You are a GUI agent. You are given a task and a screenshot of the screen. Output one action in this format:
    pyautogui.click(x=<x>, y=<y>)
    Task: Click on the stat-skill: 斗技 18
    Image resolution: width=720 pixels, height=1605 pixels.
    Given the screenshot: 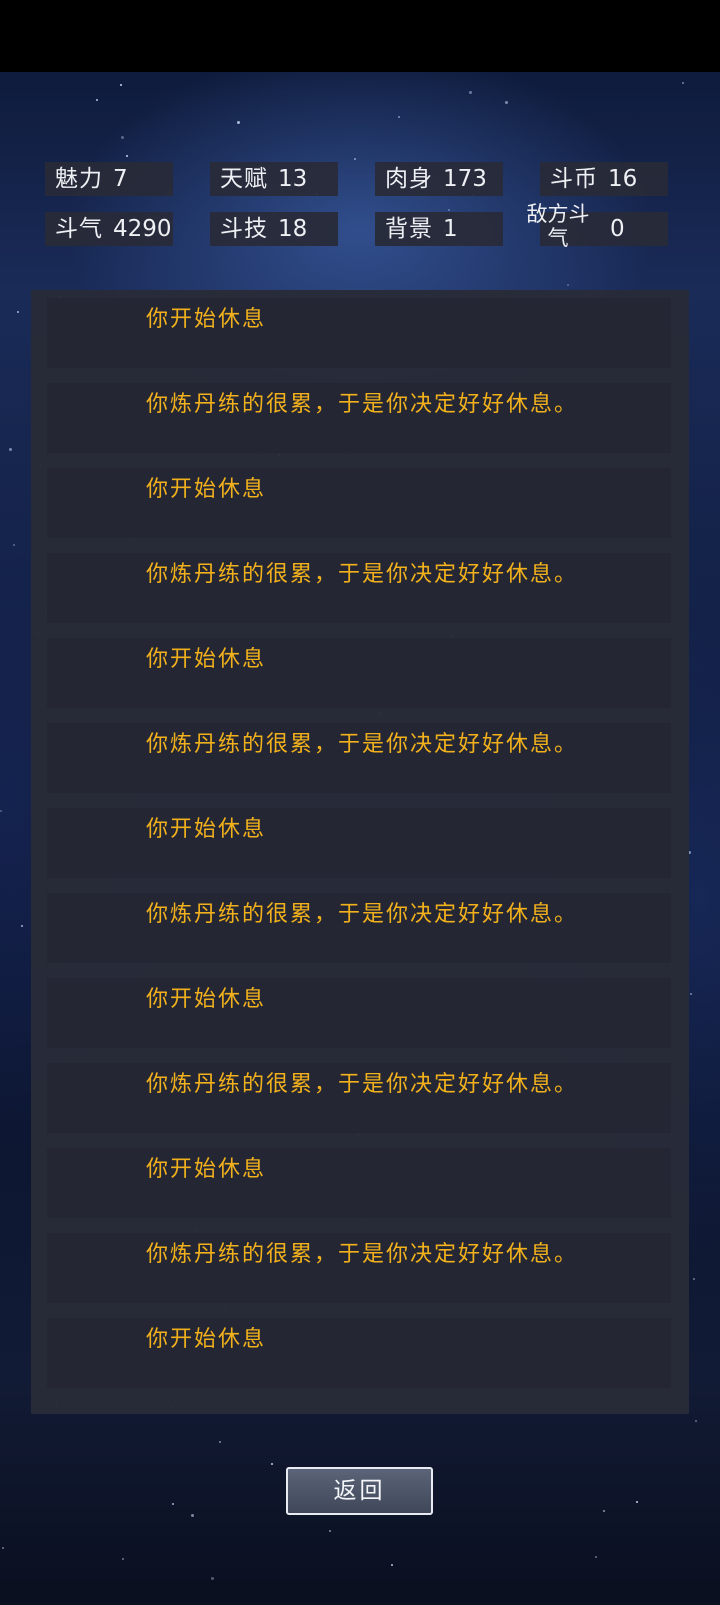 What is the action you would take?
    pyautogui.click(x=274, y=229)
    